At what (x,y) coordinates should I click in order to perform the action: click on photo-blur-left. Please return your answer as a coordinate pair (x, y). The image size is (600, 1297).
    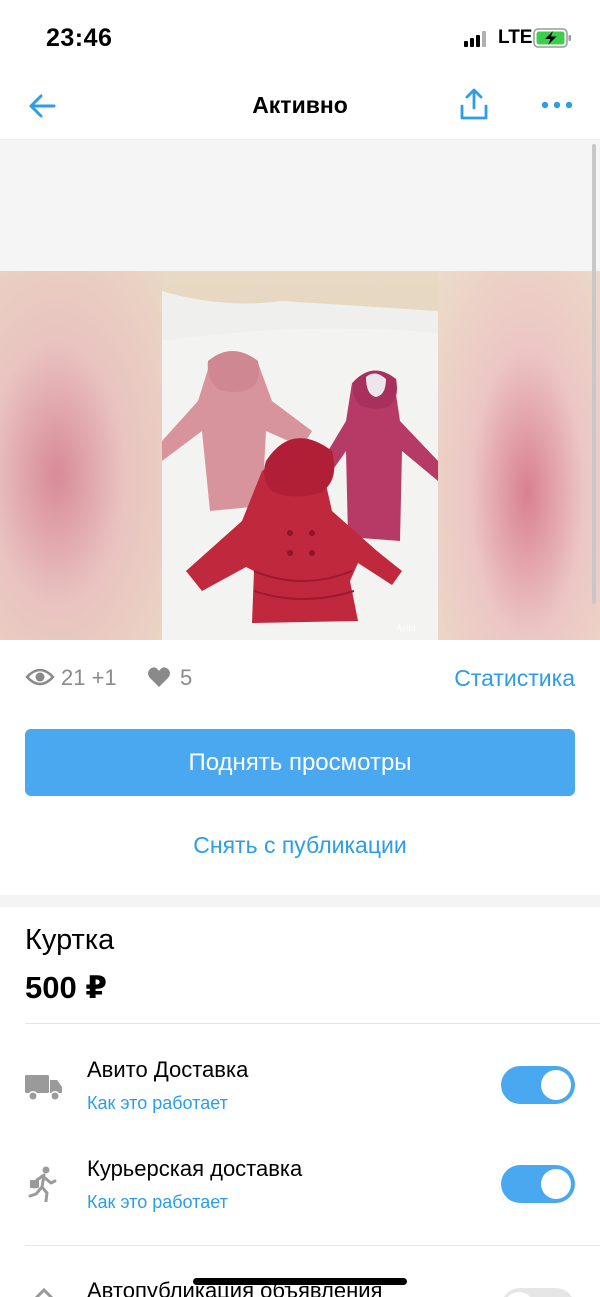
    Looking at the image, I should click on (81, 455).